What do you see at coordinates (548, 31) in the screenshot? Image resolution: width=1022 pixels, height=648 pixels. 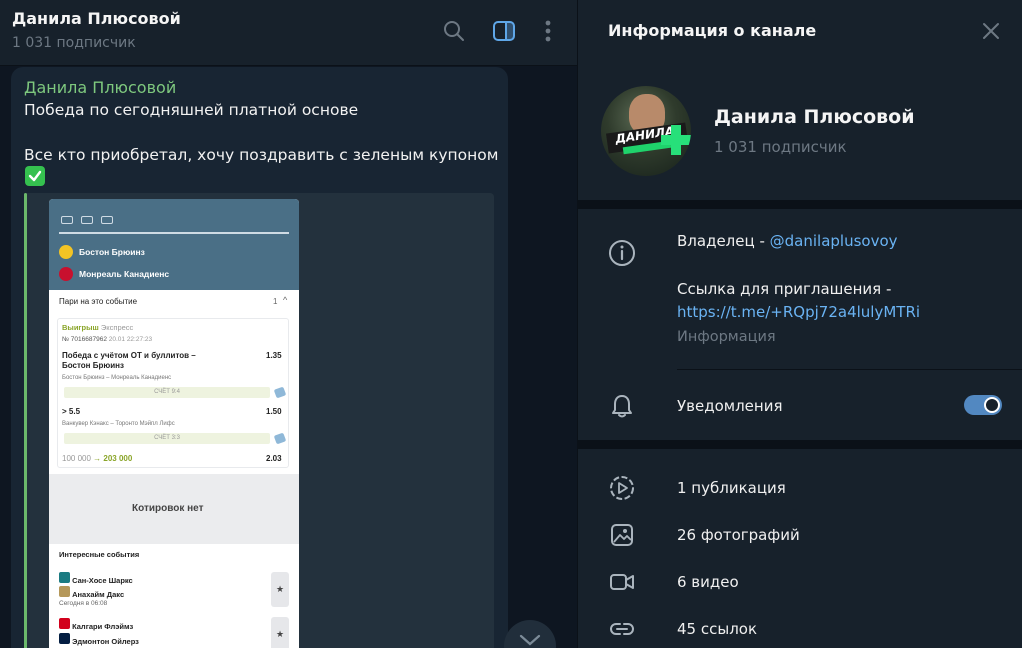 I see `more-options-icon` at bounding box center [548, 31].